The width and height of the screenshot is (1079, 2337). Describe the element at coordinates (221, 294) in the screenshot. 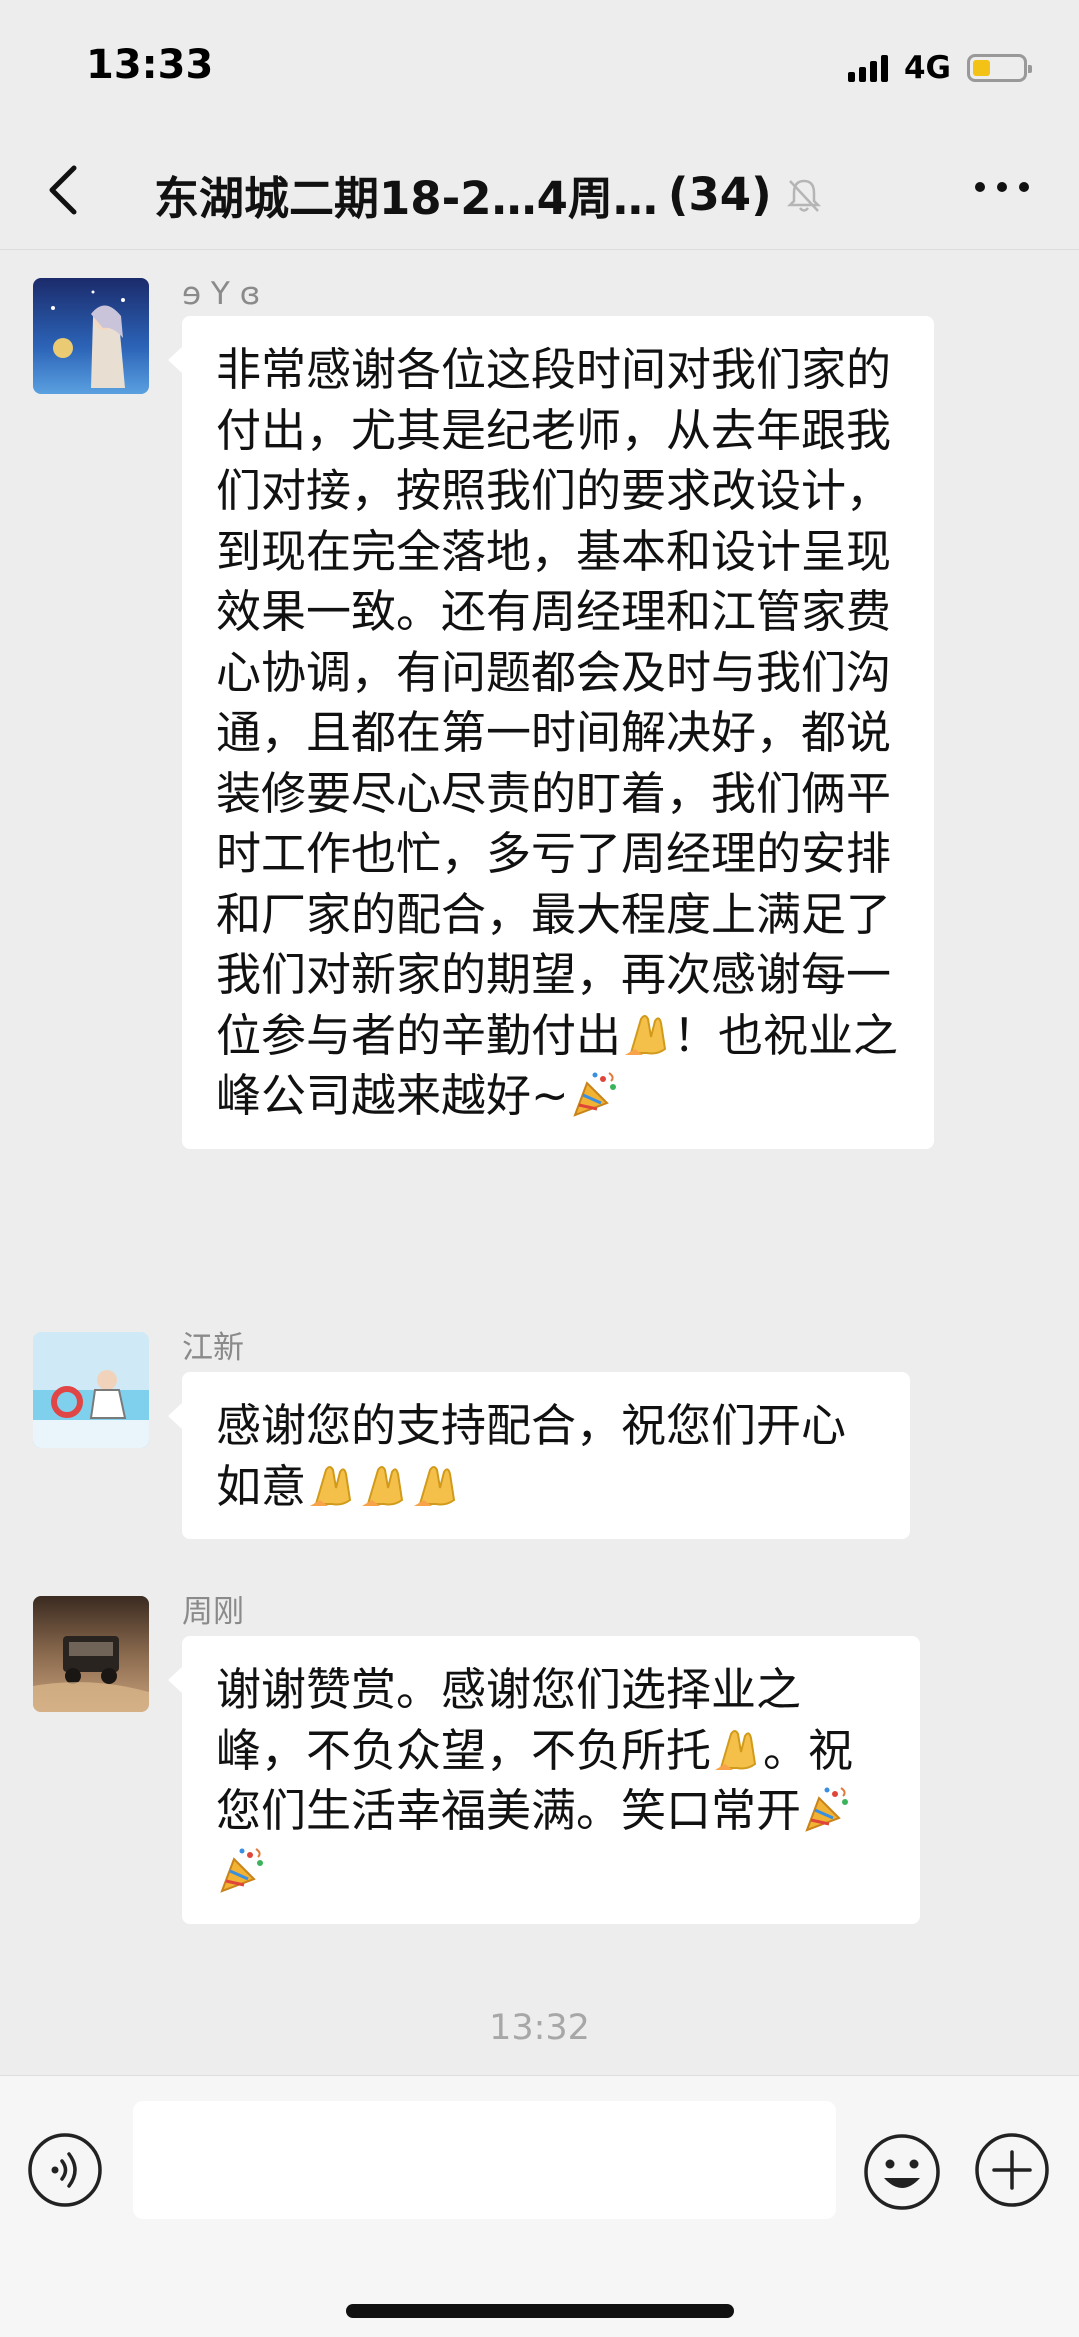

I see `sender-name: ɘ Y ɞ` at that location.